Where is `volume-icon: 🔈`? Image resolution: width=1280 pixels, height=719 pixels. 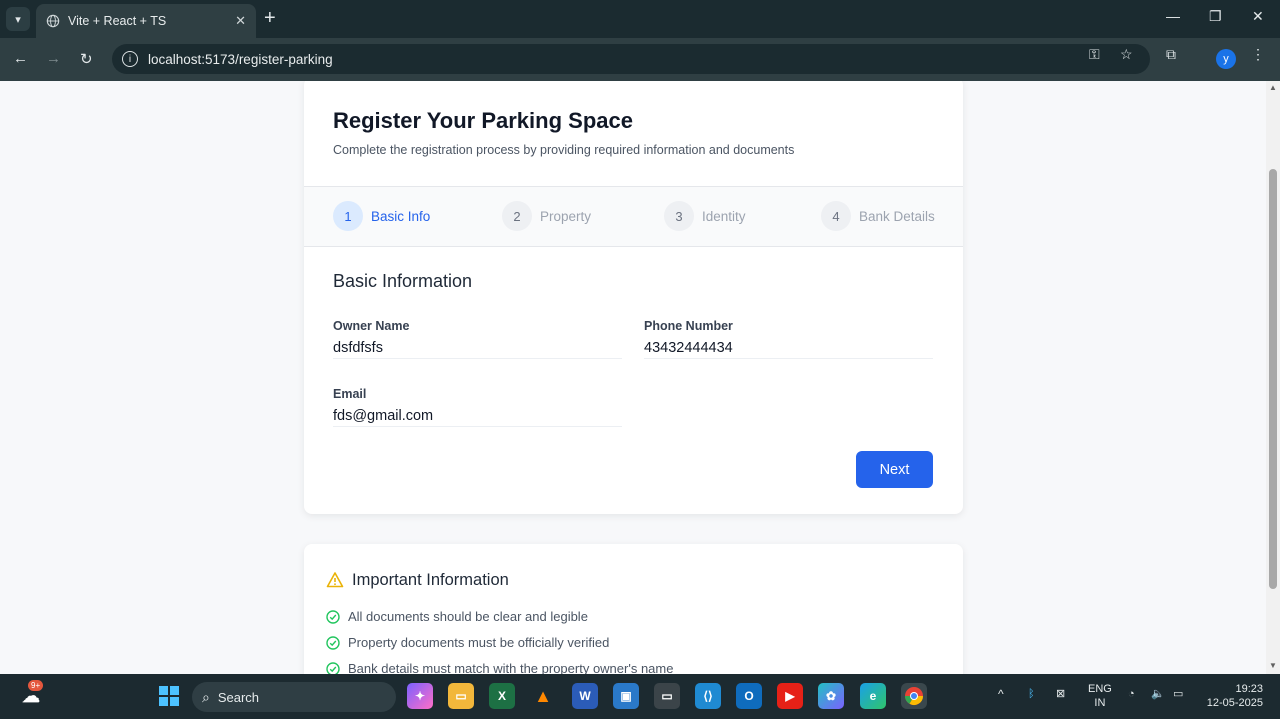
volume-icon: 🔈 is located at coordinates (1158, 694).